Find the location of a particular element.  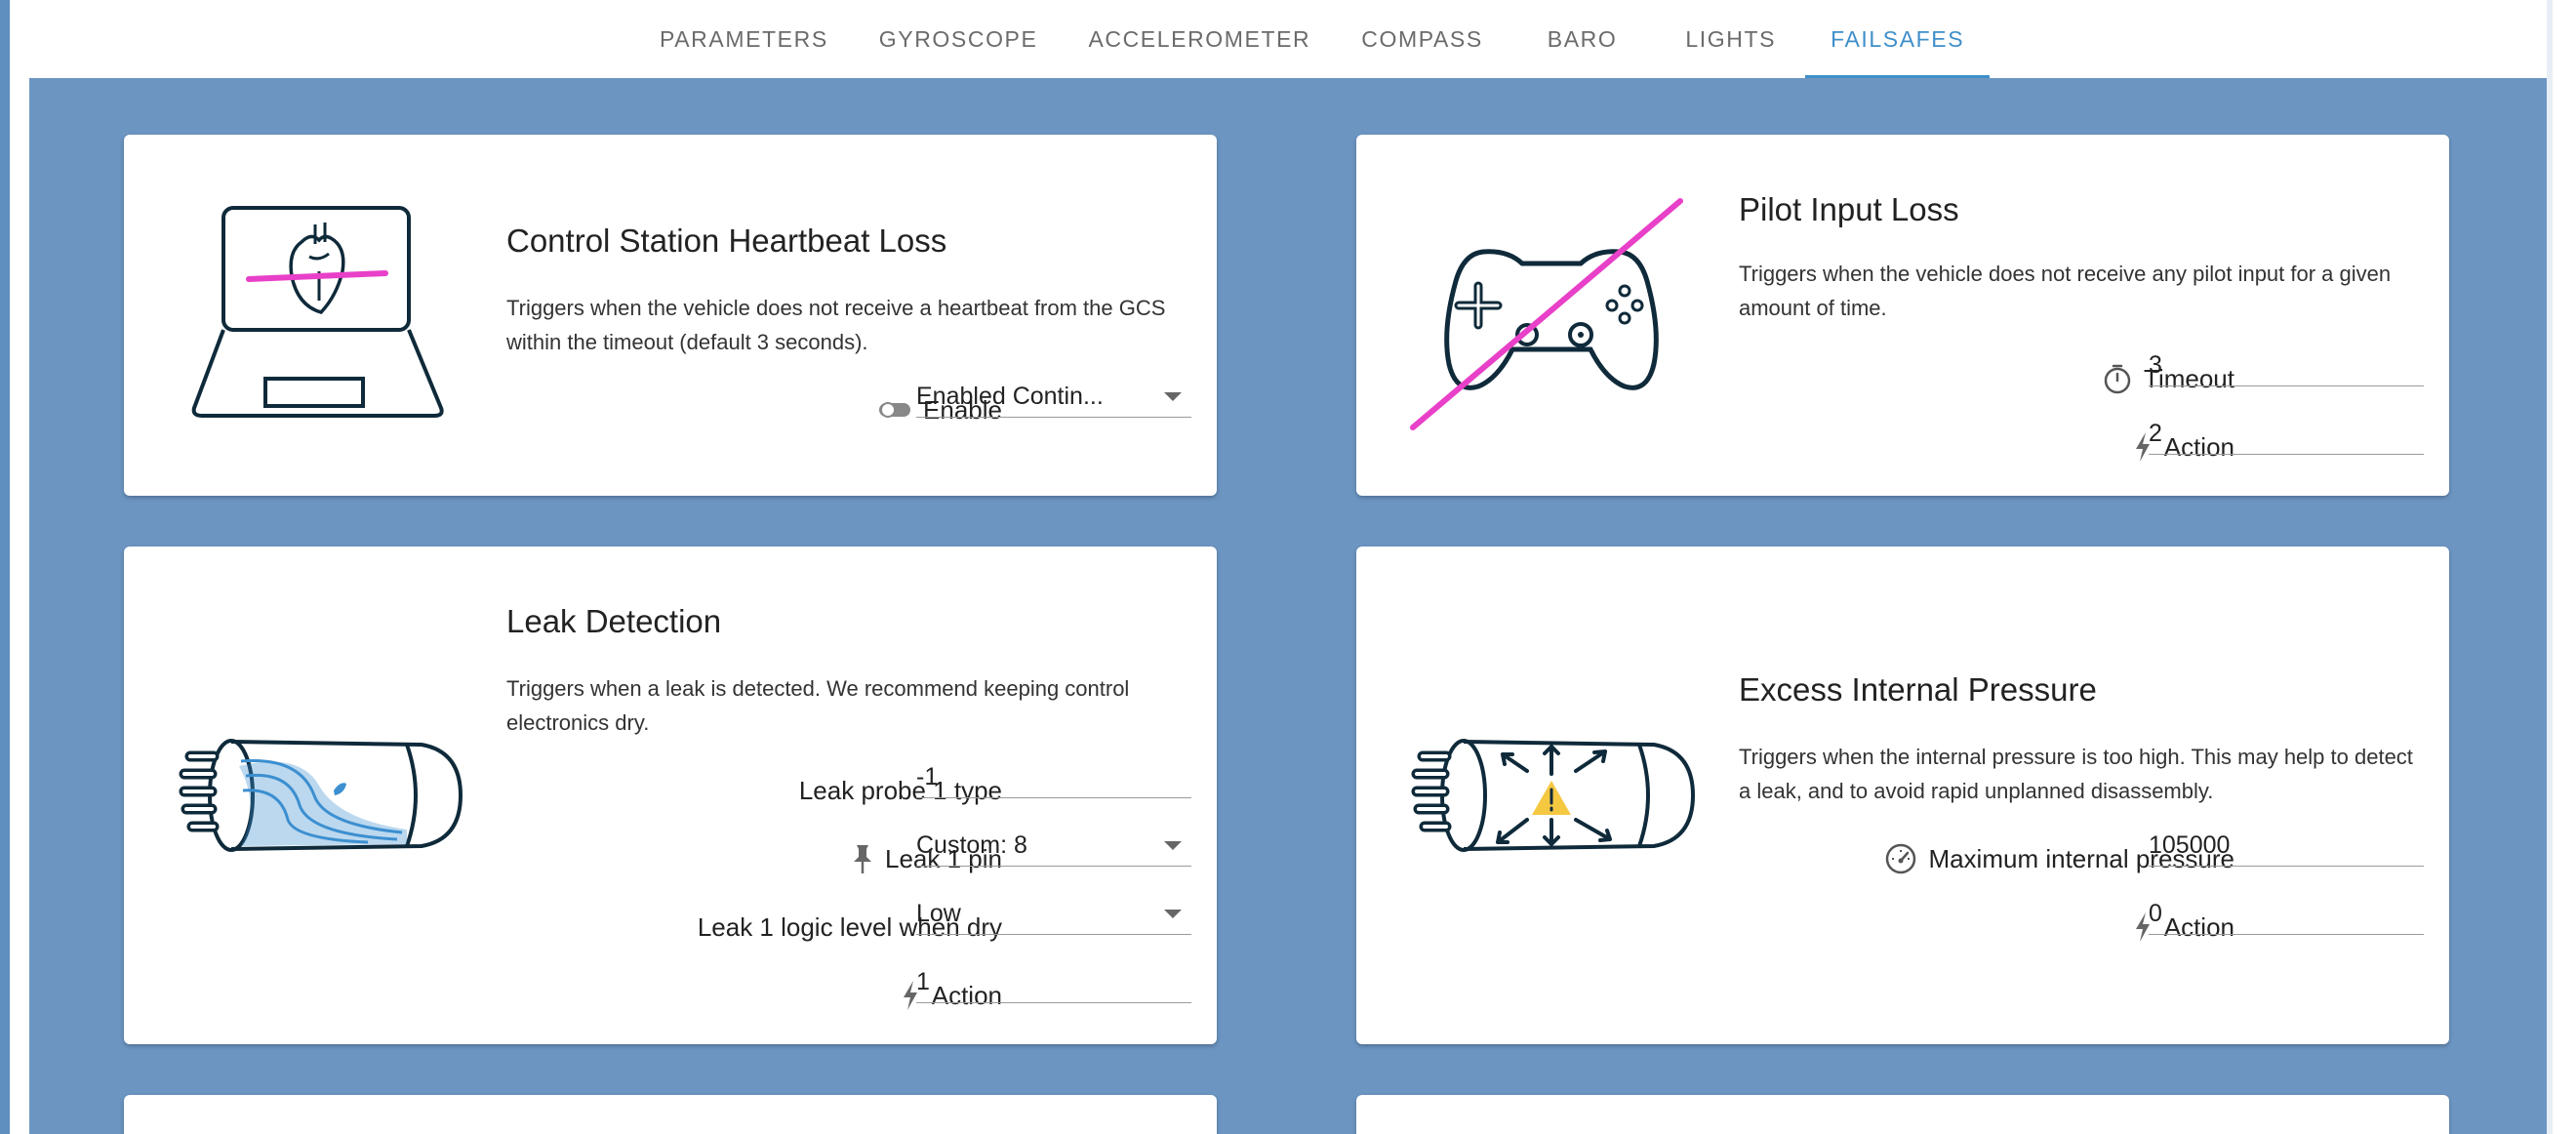

leak-pin-select: Custom: 8 is located at coordinates (1053, 848).